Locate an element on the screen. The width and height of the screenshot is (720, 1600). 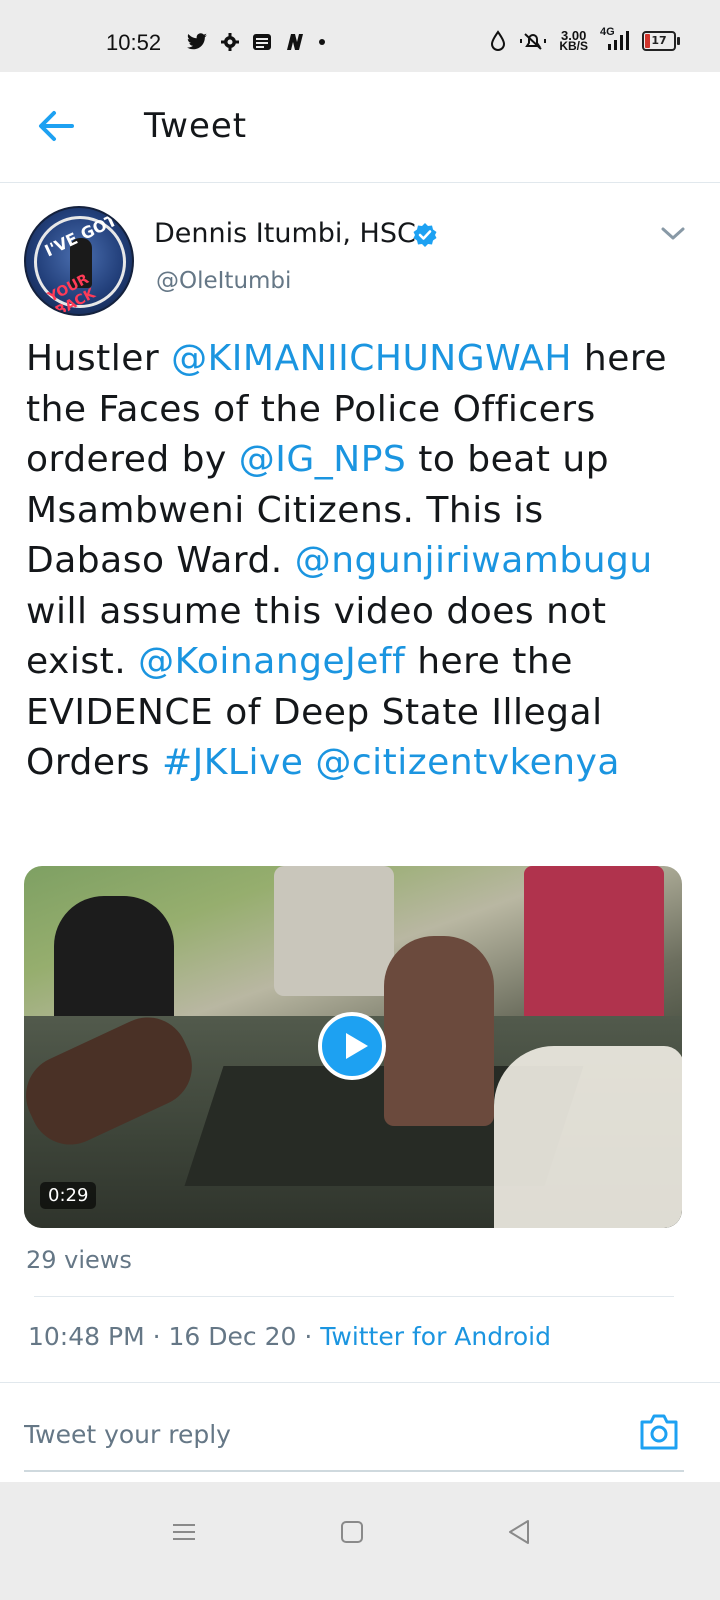
twitter-icon is located at coordinates (197, 41).